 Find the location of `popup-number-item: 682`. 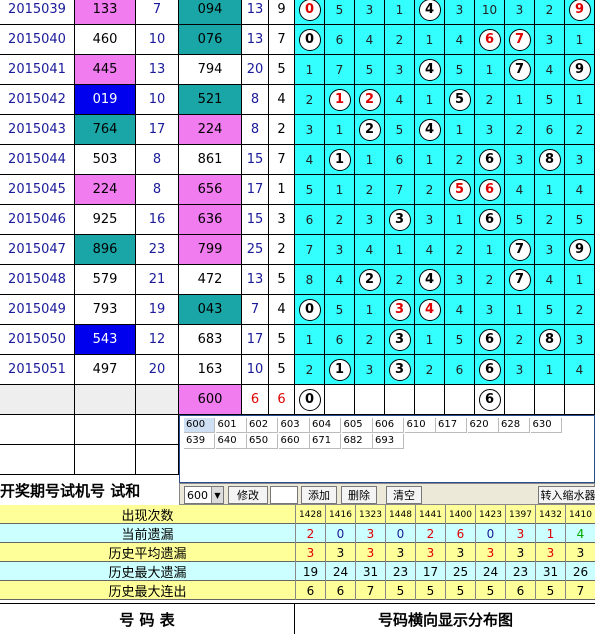

popup-number-item: 682 is located at coordinates (357, 441).